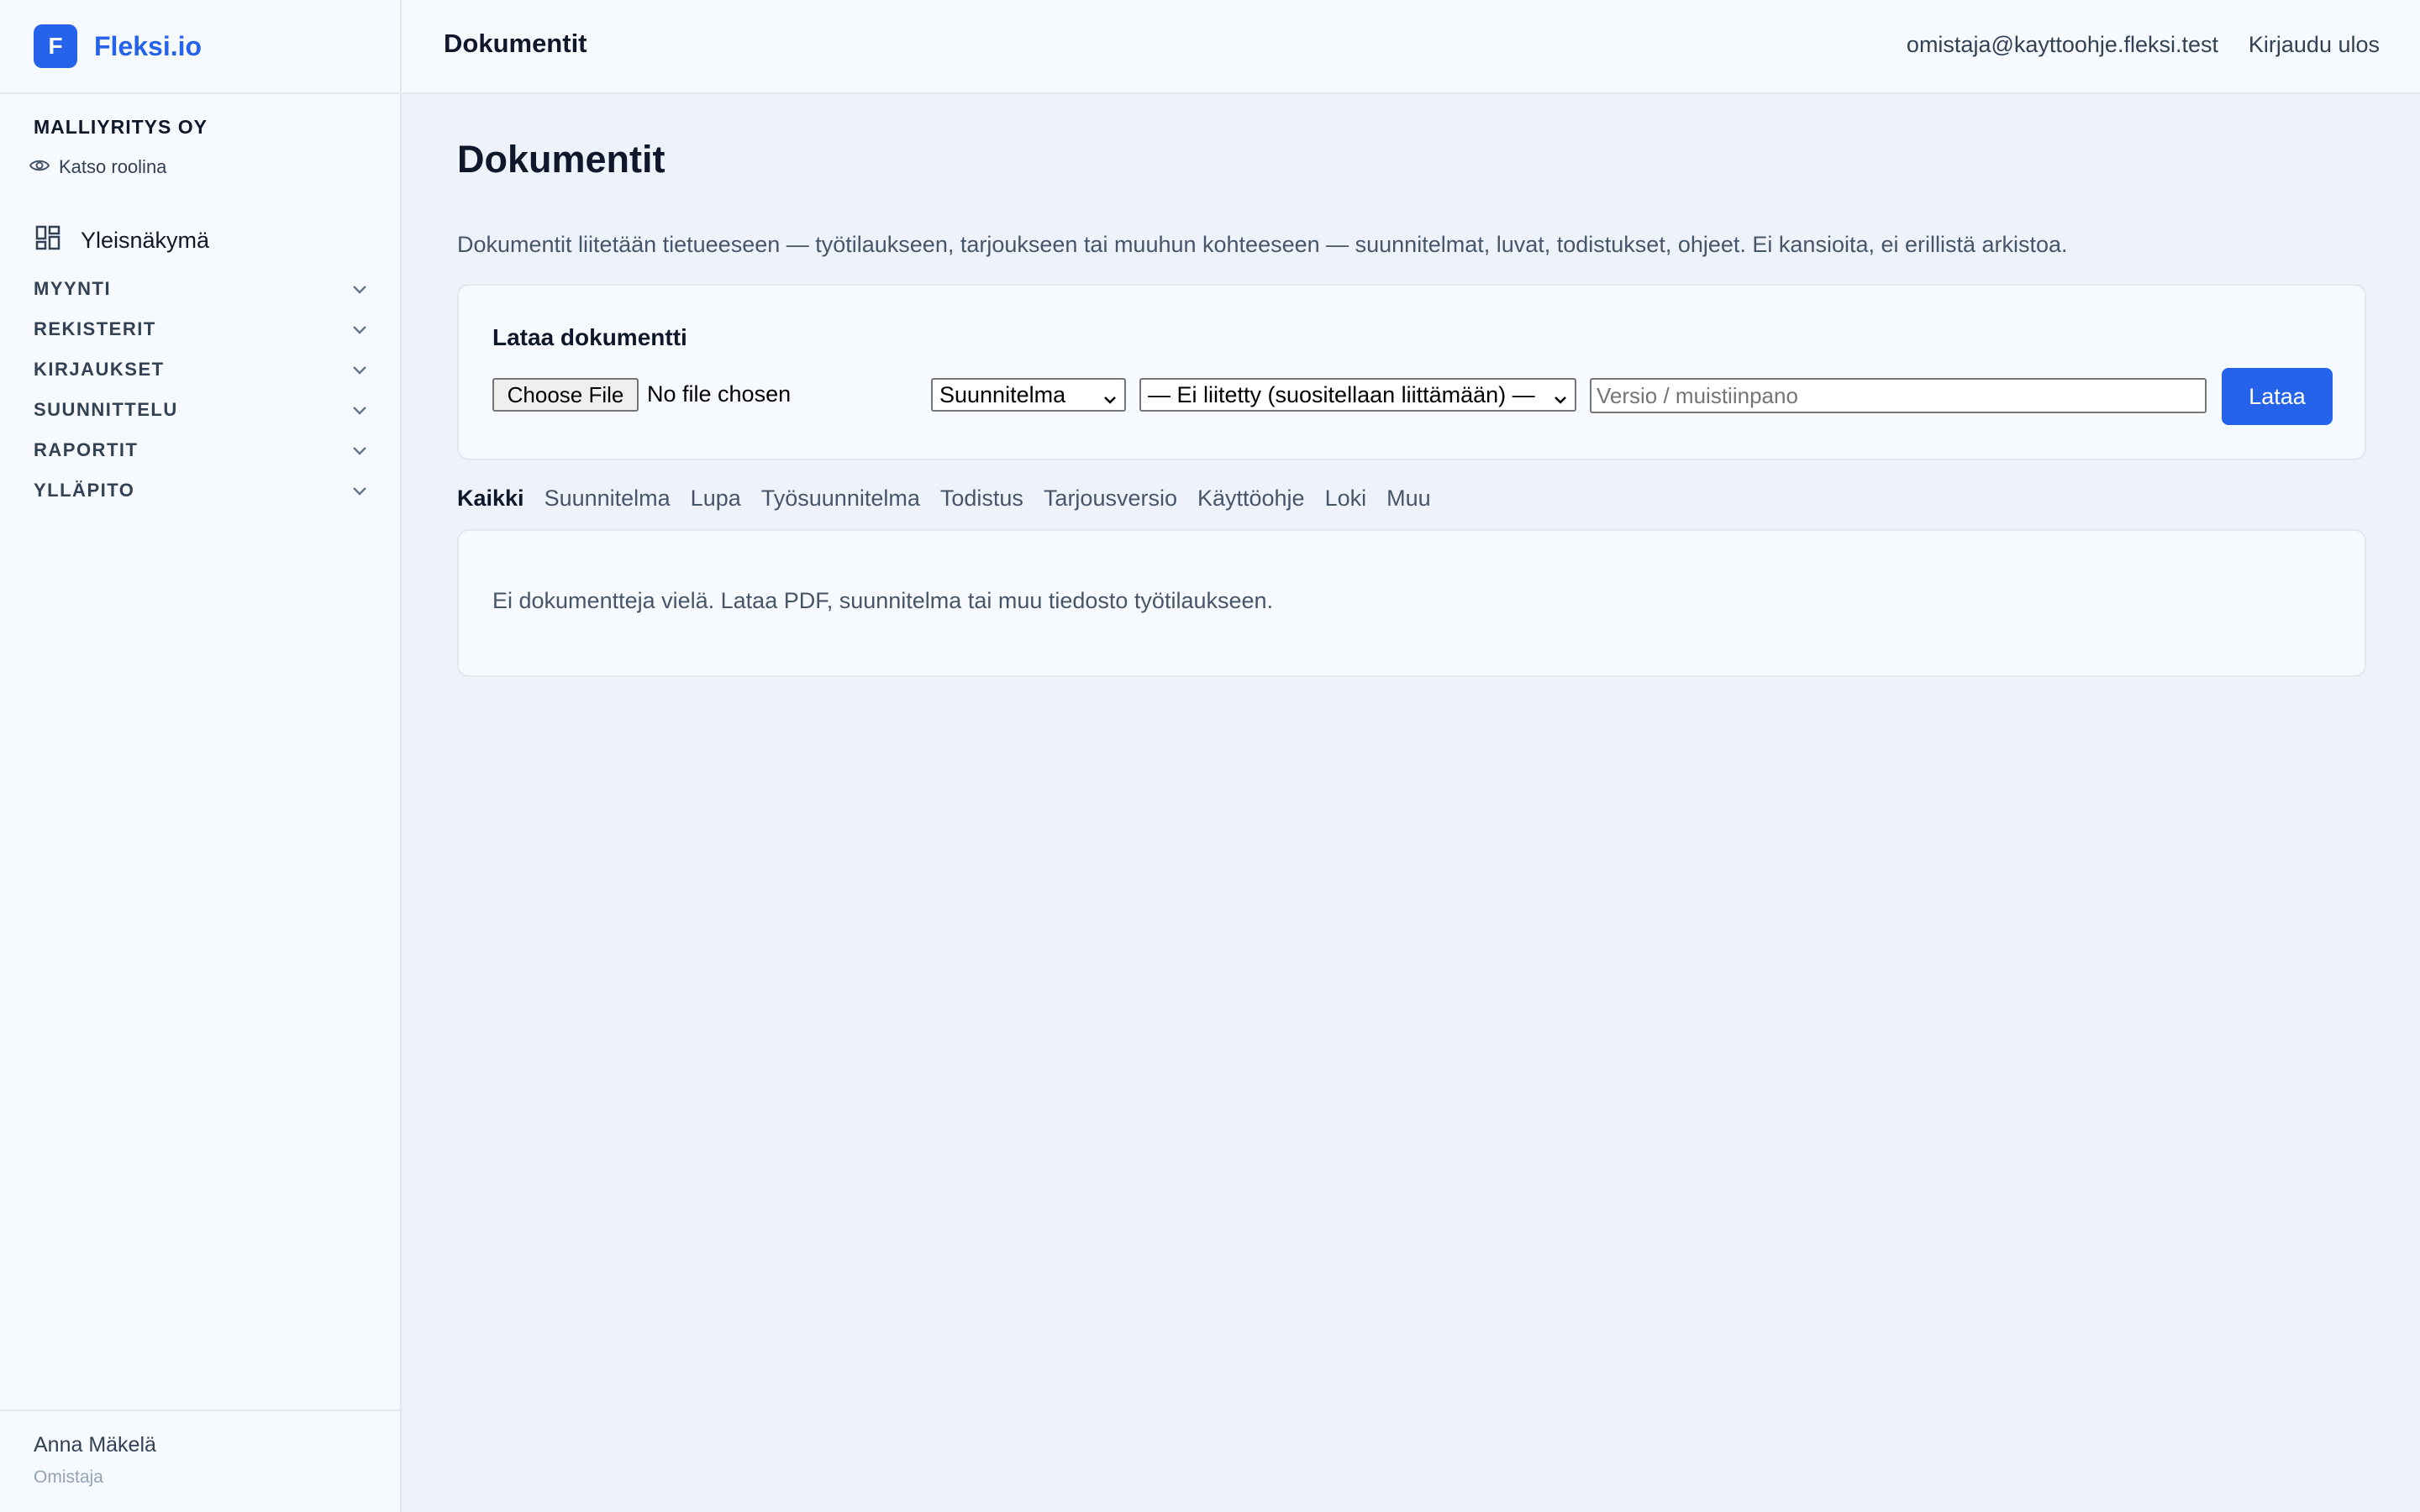 The image size is (2420, 1512). What do you see at coordinates (201, 289) in the screenshot?
I see `sidebar-section-myynti: MYYNTI` at bounding box center [201, 289].